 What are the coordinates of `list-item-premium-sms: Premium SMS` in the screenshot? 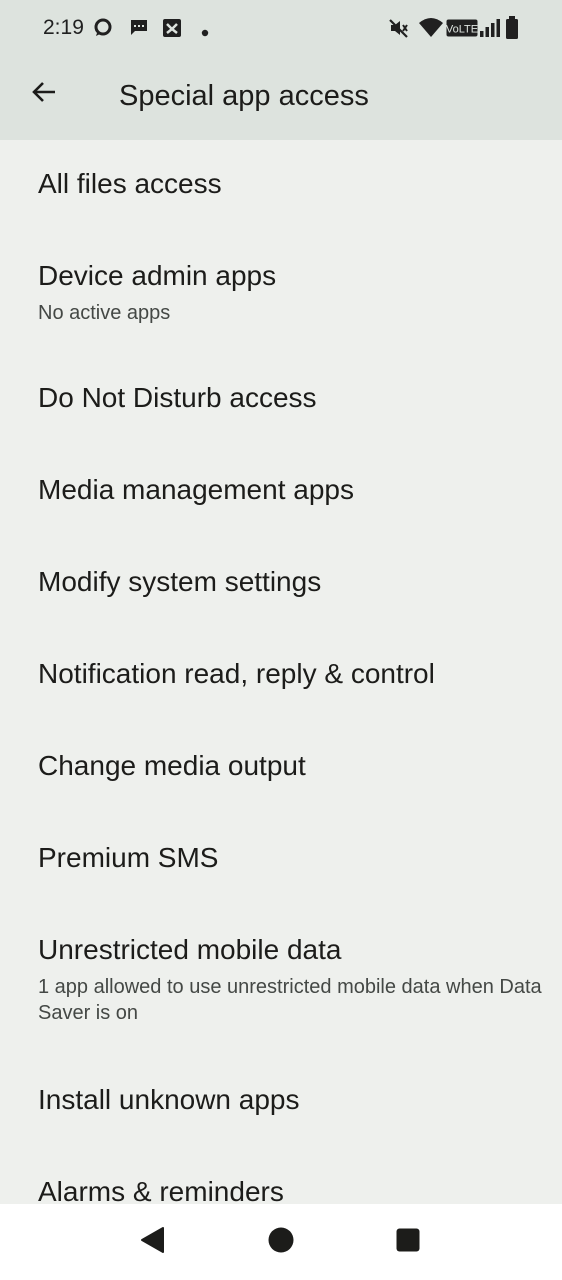 It's located at (281, 860).